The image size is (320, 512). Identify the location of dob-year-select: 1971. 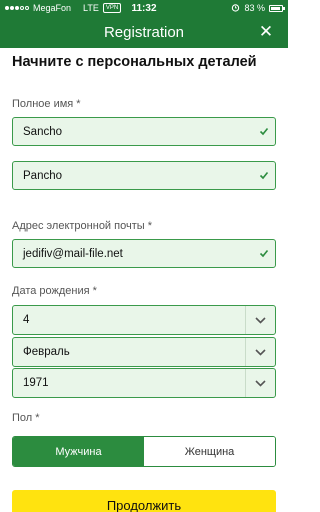
(144, 383).